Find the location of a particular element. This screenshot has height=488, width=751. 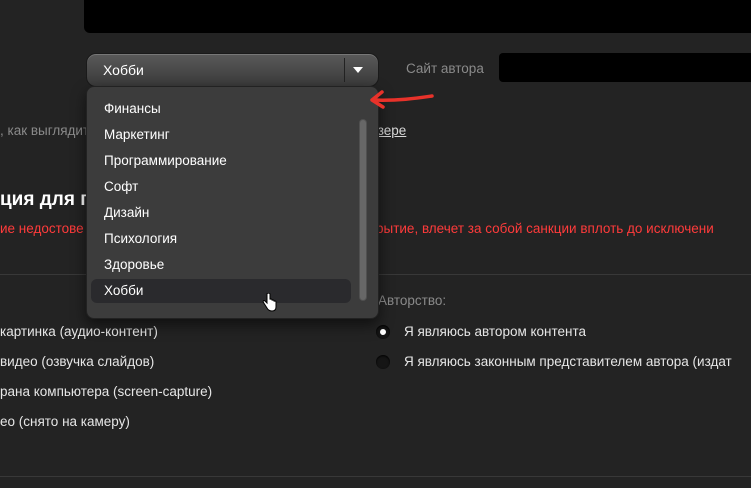

description-textarea is located at coordinates (417, 16).